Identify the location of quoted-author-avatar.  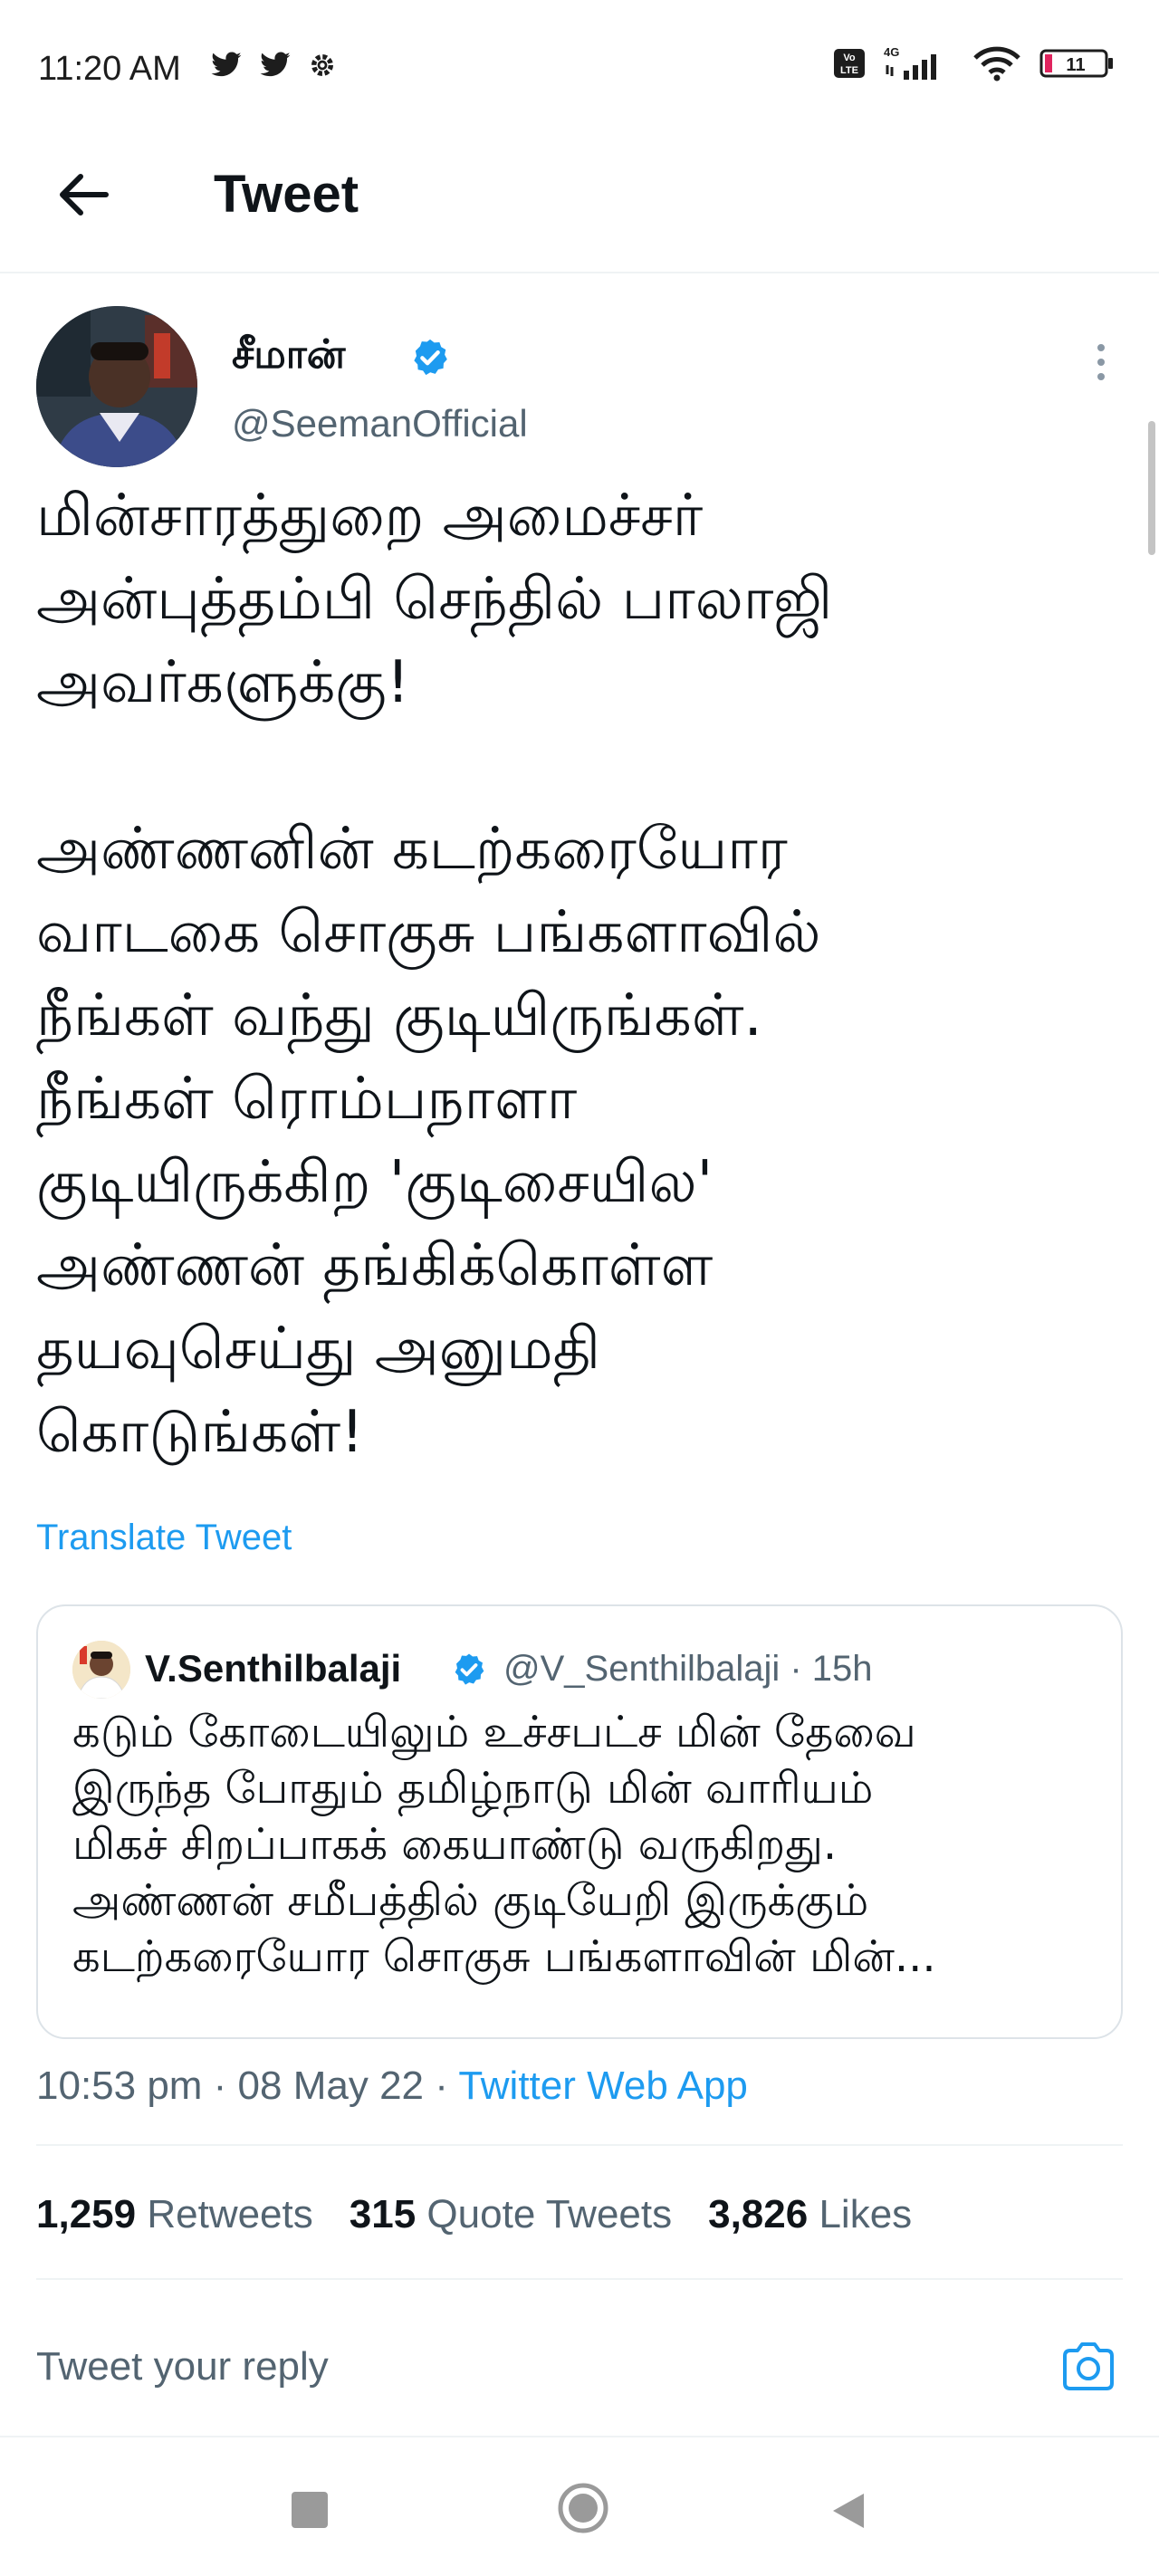
(101, 1670).